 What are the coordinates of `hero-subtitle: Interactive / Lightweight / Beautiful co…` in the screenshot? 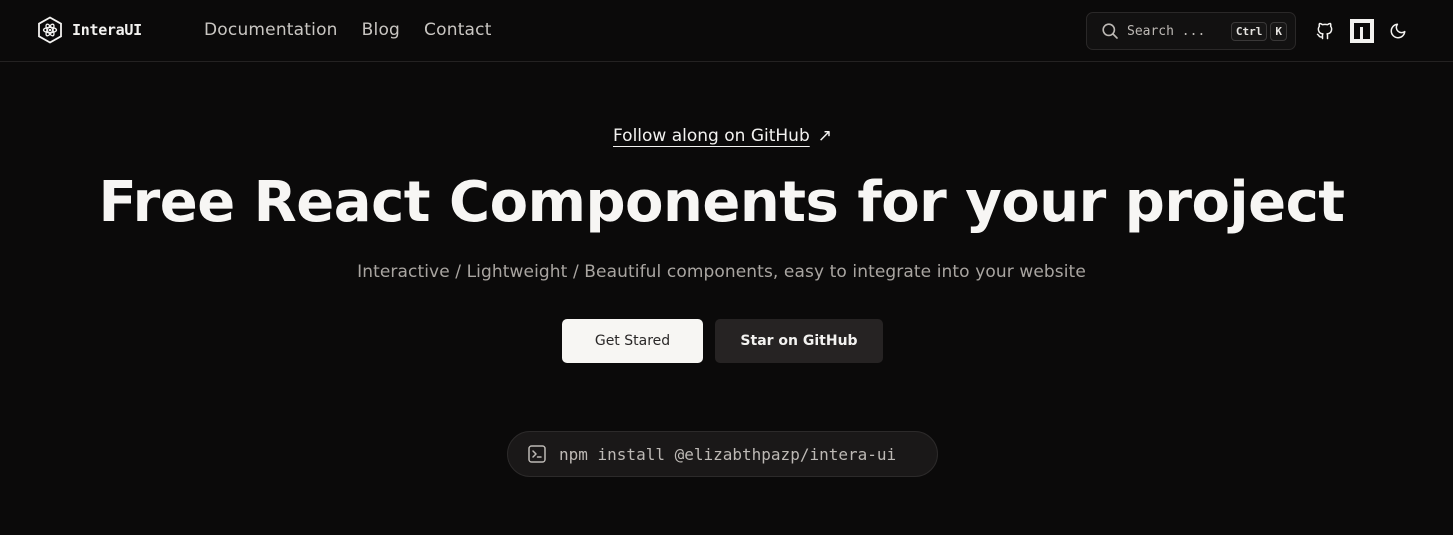 It's located at (721, 272).